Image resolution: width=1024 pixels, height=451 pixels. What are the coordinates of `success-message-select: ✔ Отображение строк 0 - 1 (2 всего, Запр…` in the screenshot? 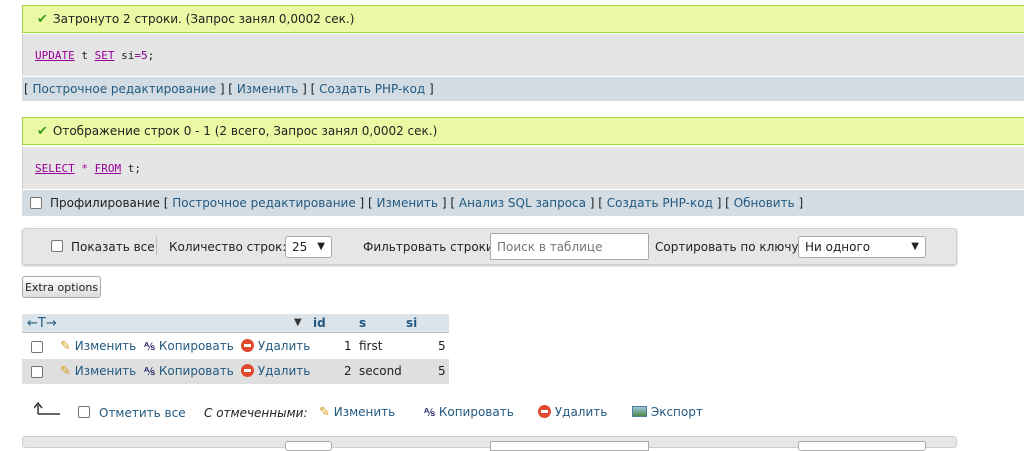 It's located at (523, 131).